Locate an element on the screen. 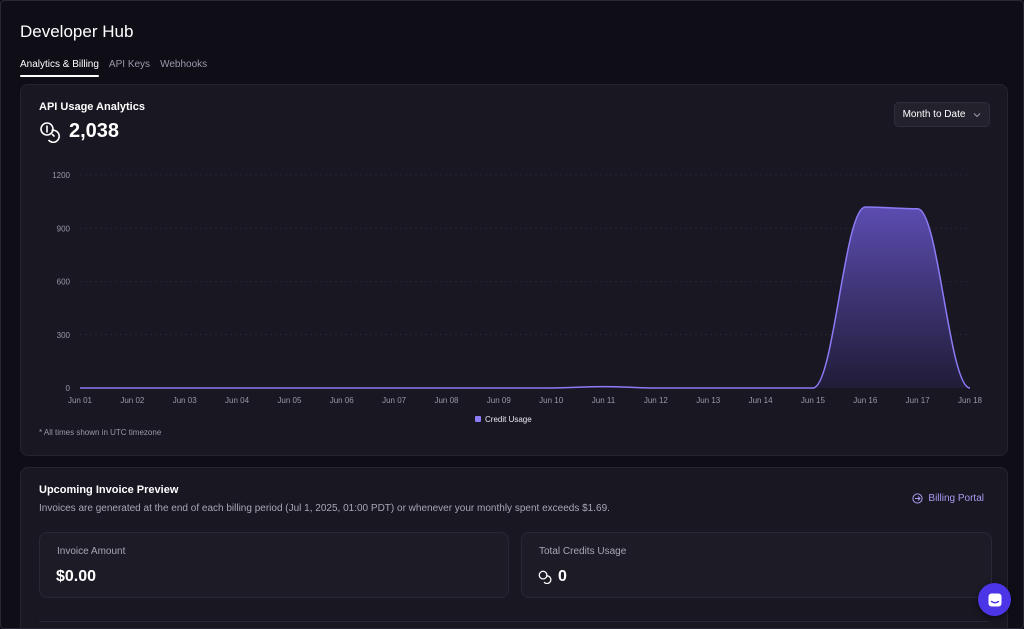 The width and height of the screenshot is (1024, 629). x-tick-label: Jun 12 is located at coordinates (656, 400).